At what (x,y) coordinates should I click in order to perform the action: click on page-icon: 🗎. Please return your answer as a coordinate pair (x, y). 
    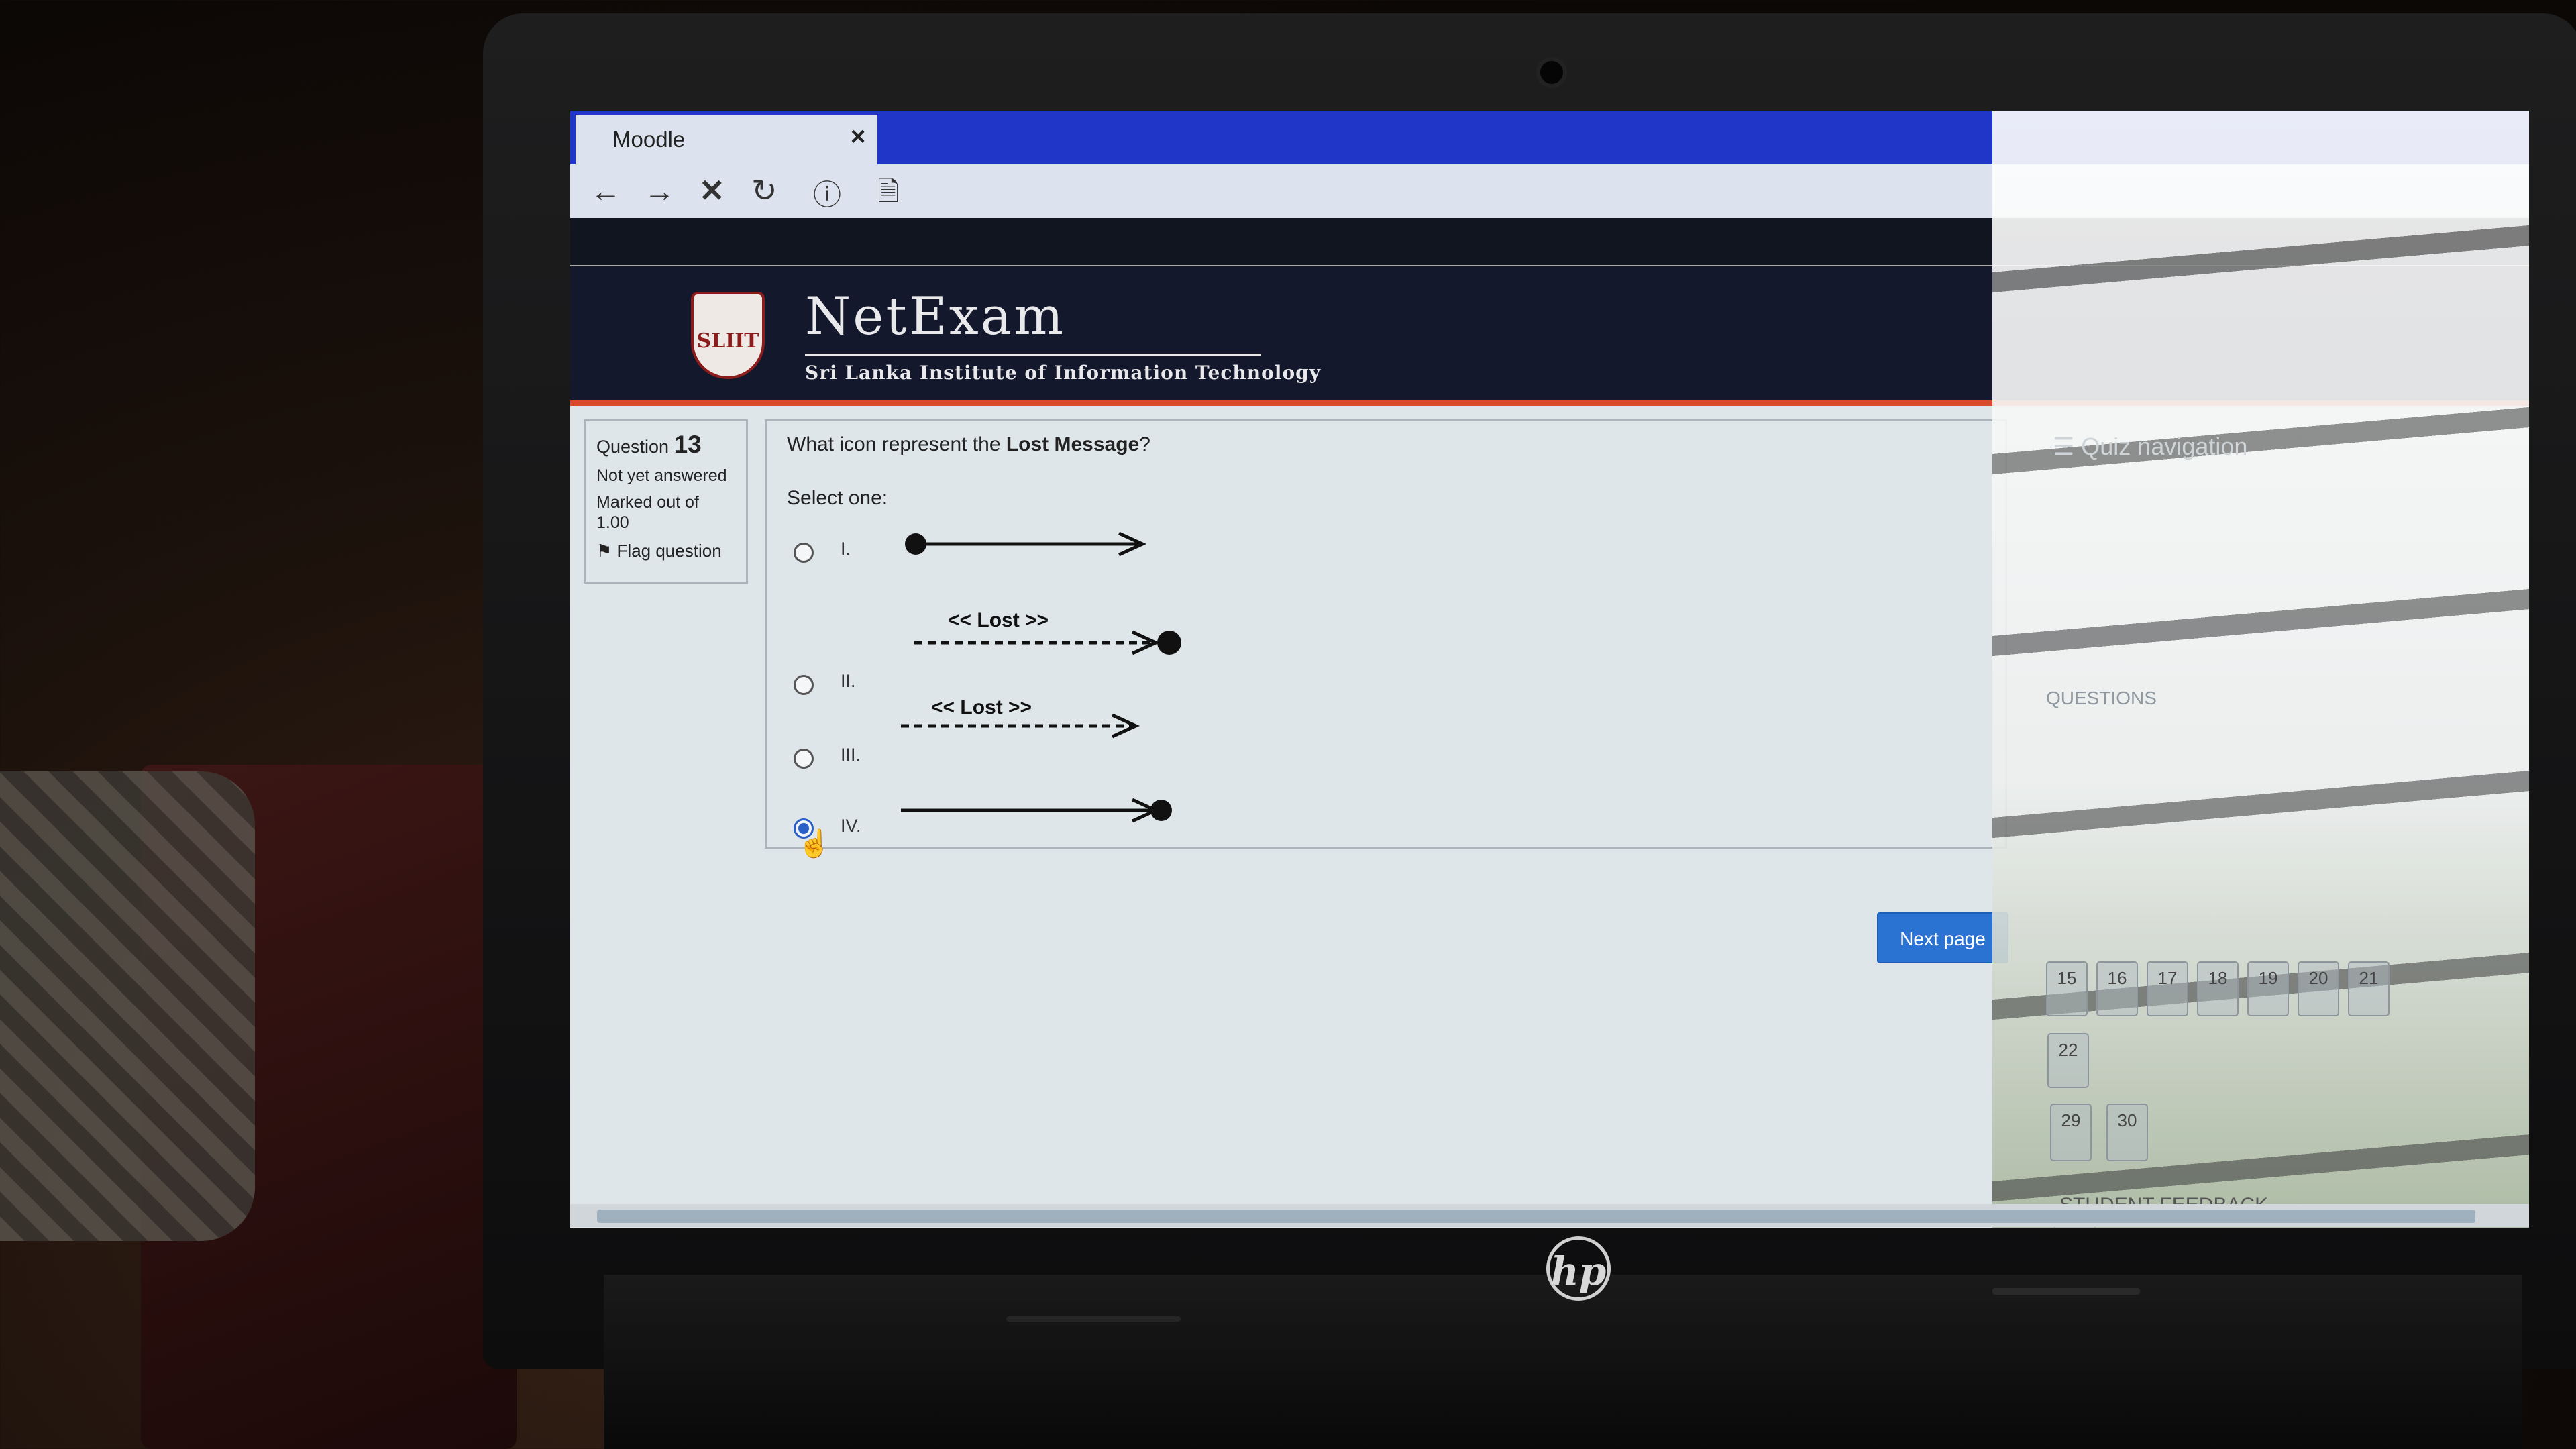
    Looking at the image, I should click on (888, 195).